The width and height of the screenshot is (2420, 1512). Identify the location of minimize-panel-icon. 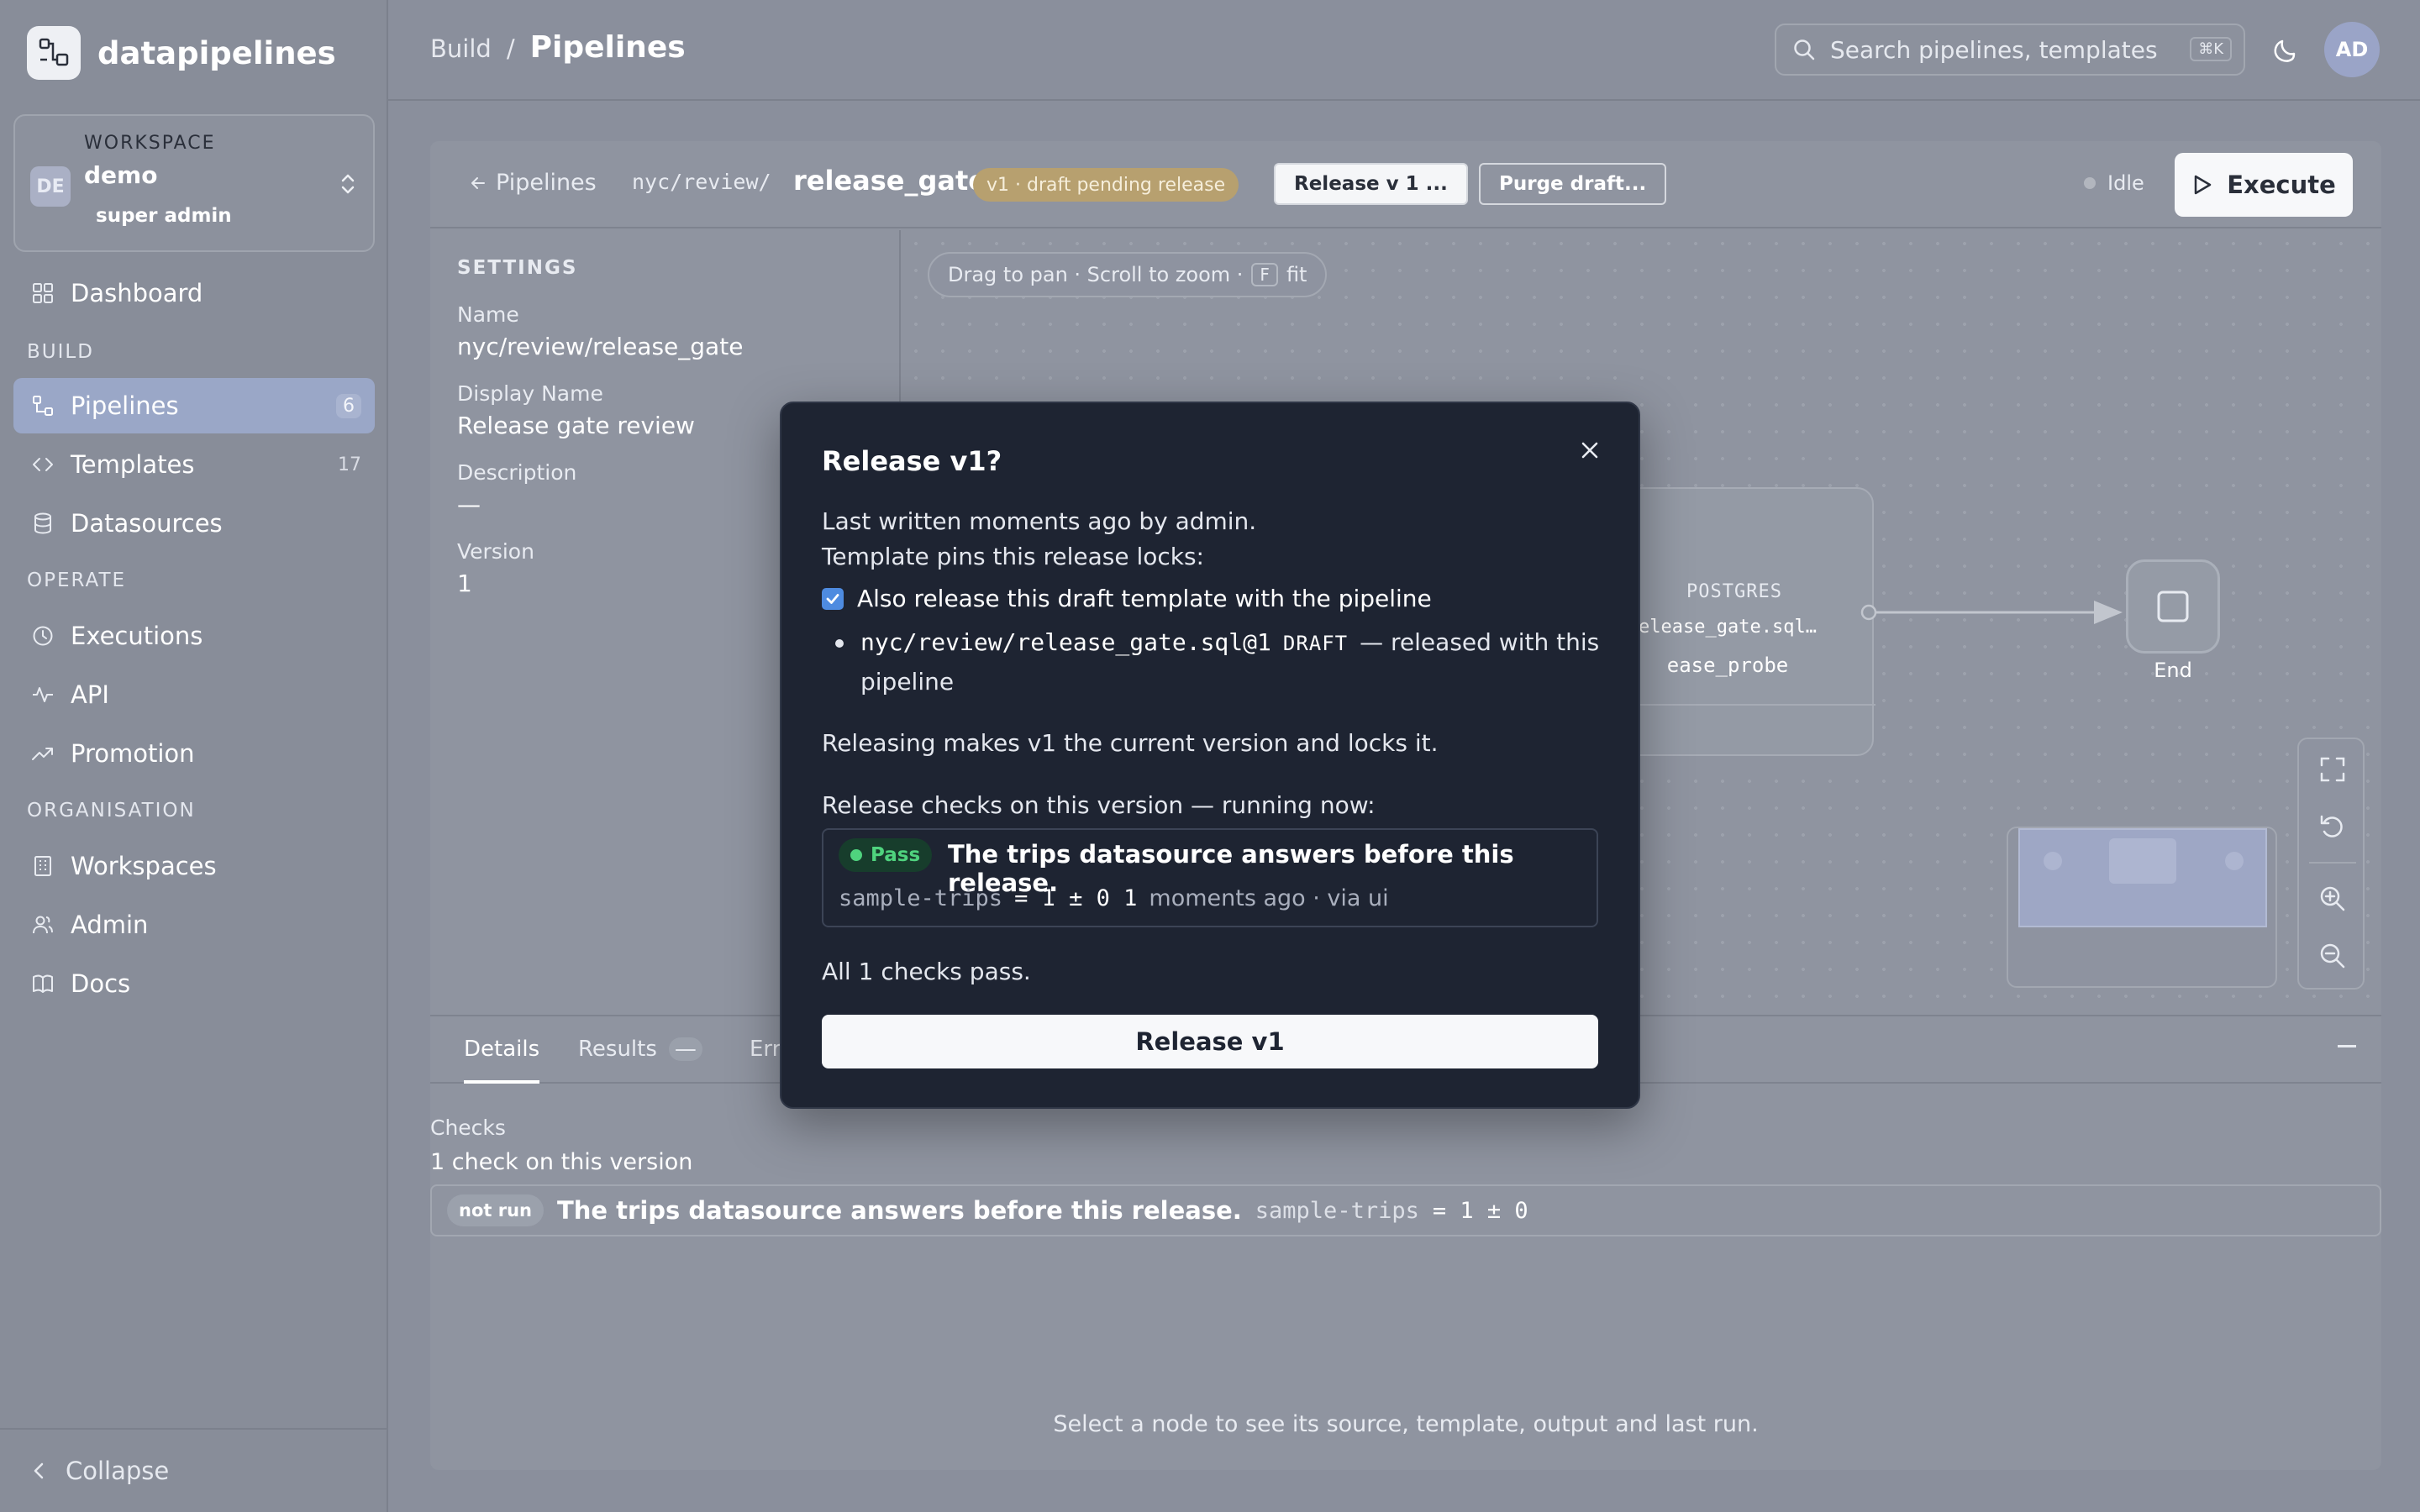
(2347, 1046).